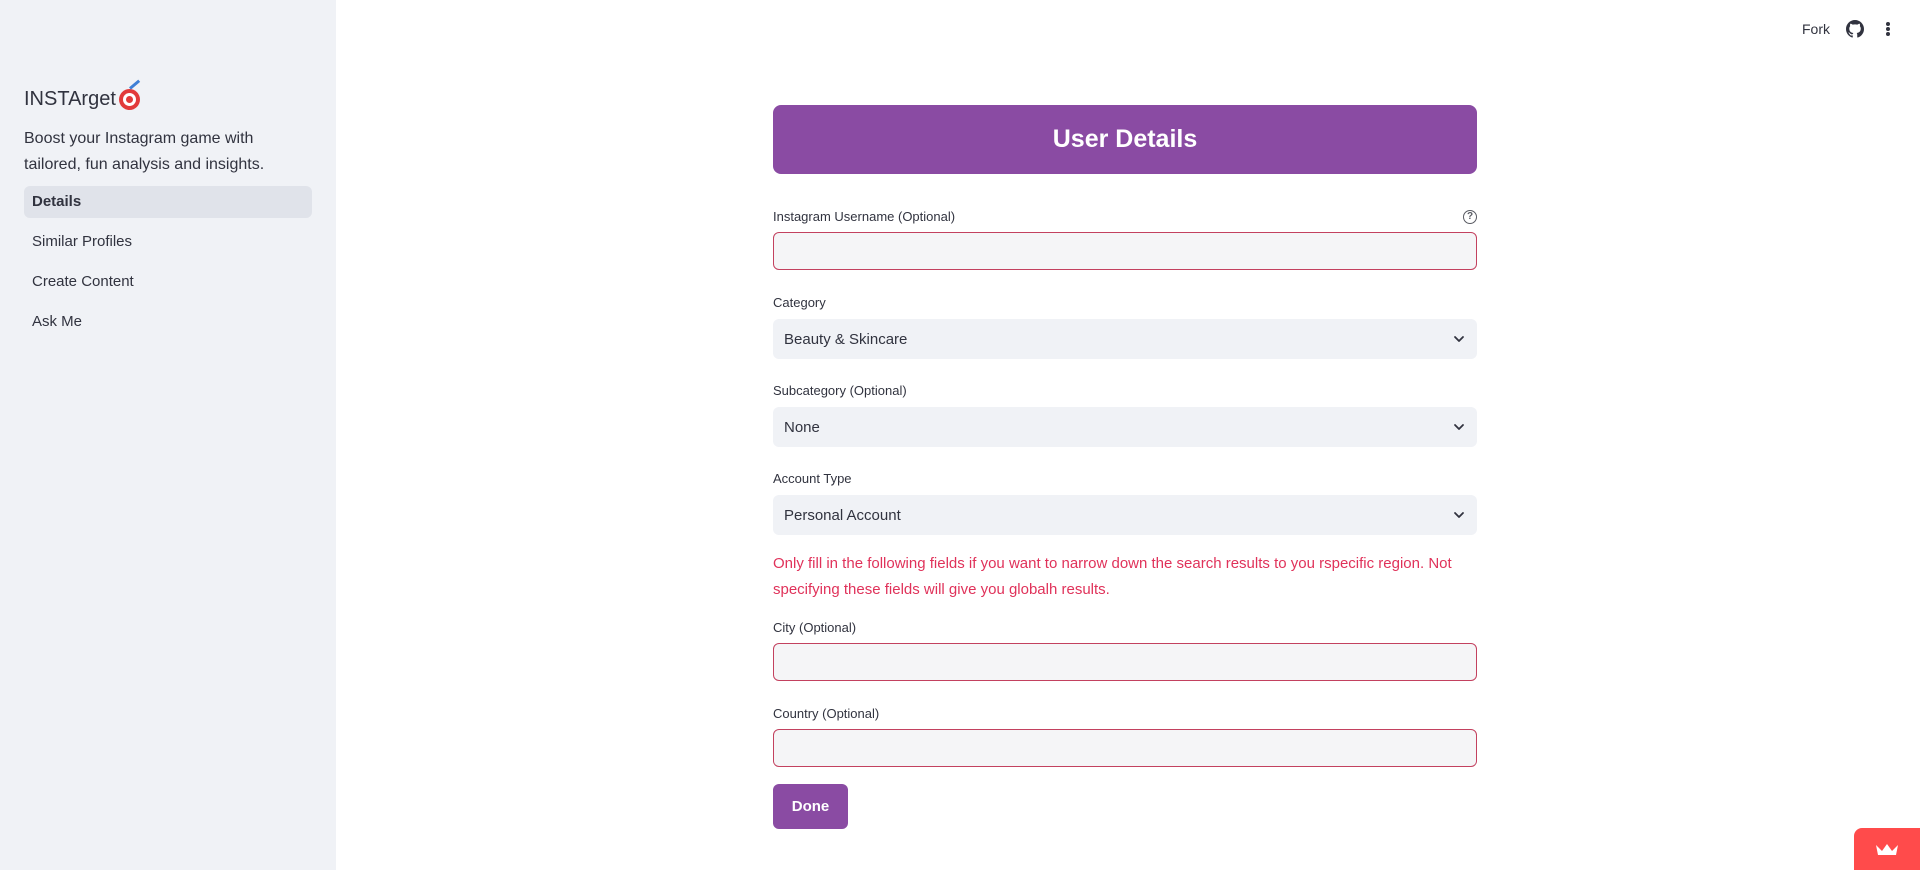 The image size is (1920, 870). I want to click on sidebar-item-details: Details, so click(168, 202).